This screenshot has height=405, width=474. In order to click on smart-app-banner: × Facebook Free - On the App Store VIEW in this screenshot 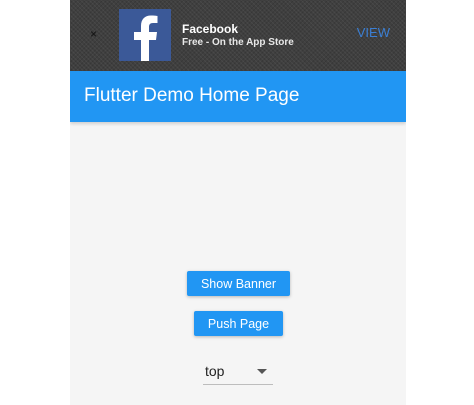, I will do `click(238, 35)`.